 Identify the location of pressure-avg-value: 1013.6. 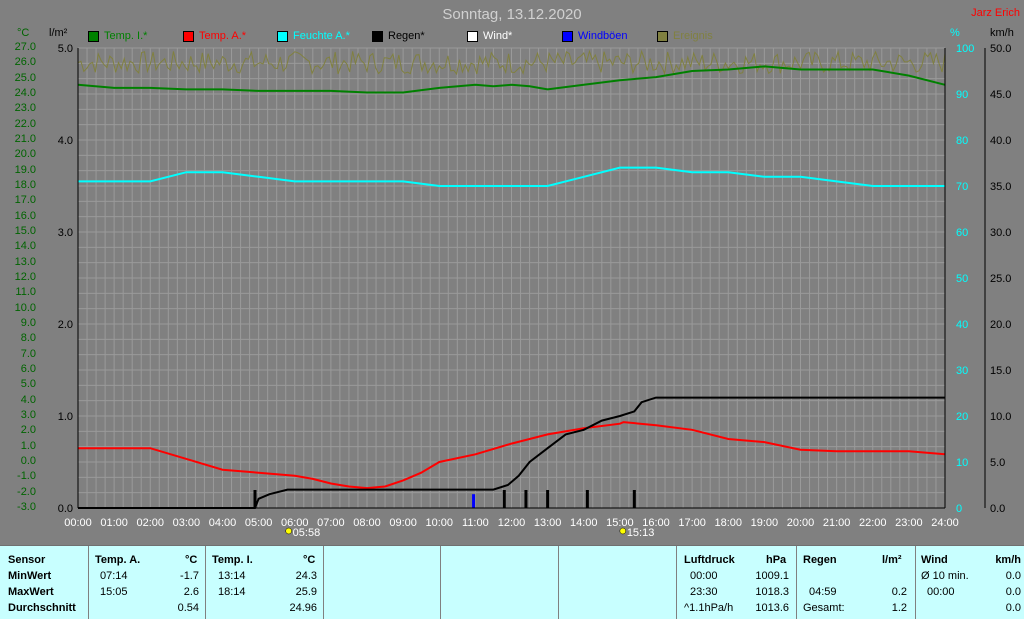
(772, 608).